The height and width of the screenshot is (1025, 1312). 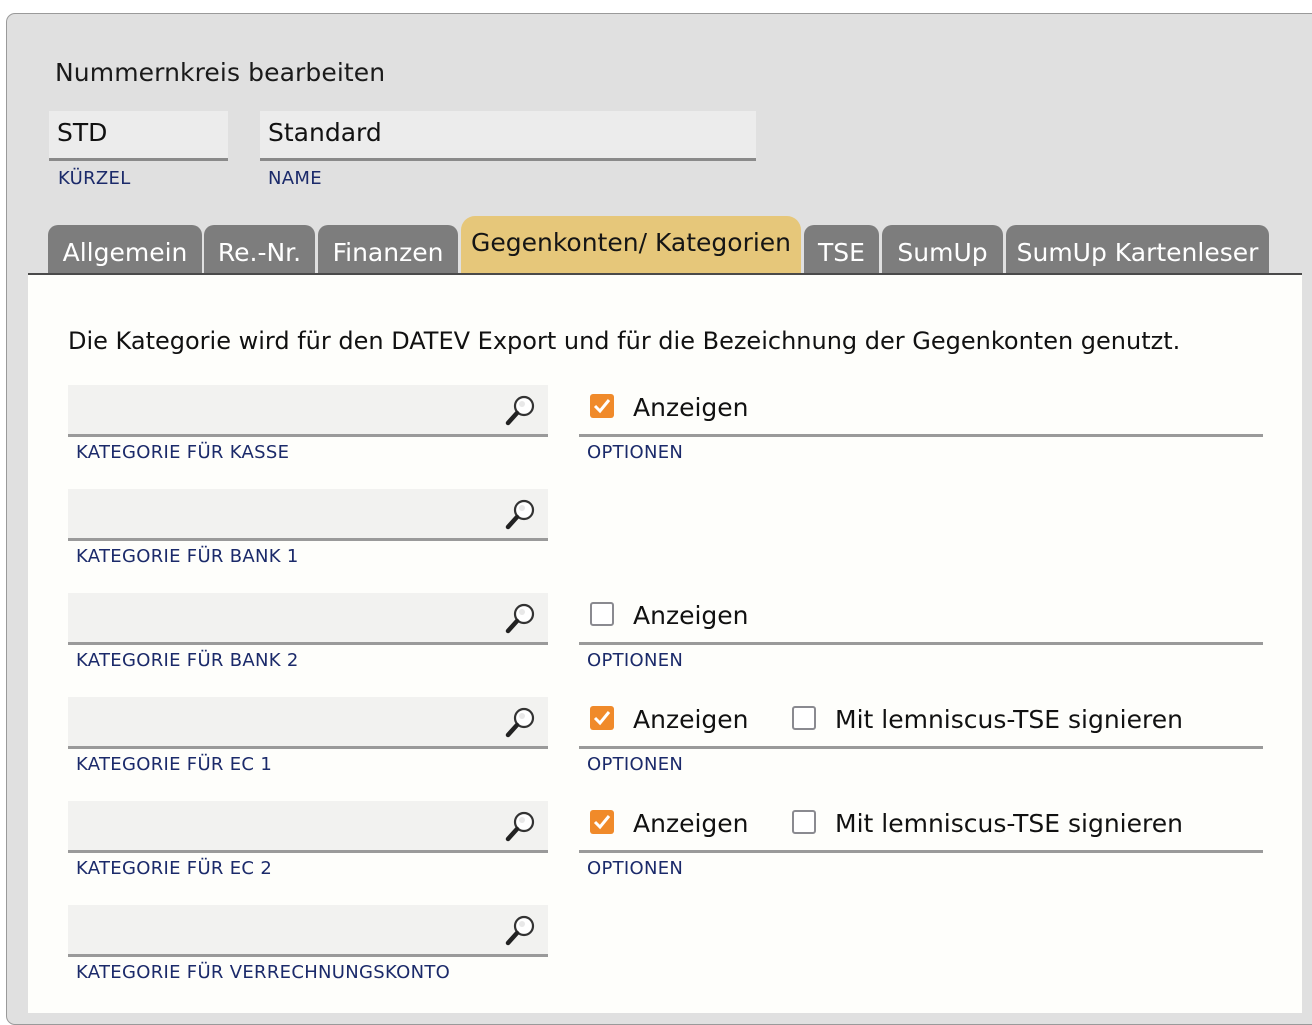 I want to click on options-row-kasse: Anzeigen, so click(x=921, y=411).